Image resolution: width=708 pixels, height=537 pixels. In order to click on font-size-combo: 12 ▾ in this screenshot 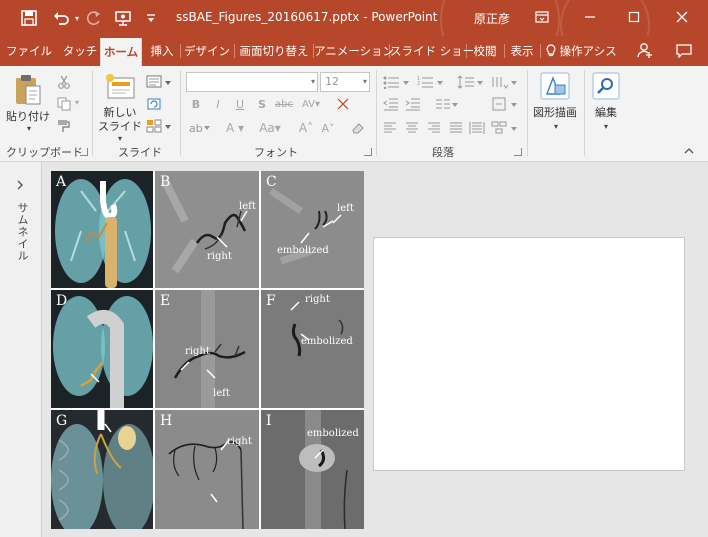, I will do `click(345, 82)`.